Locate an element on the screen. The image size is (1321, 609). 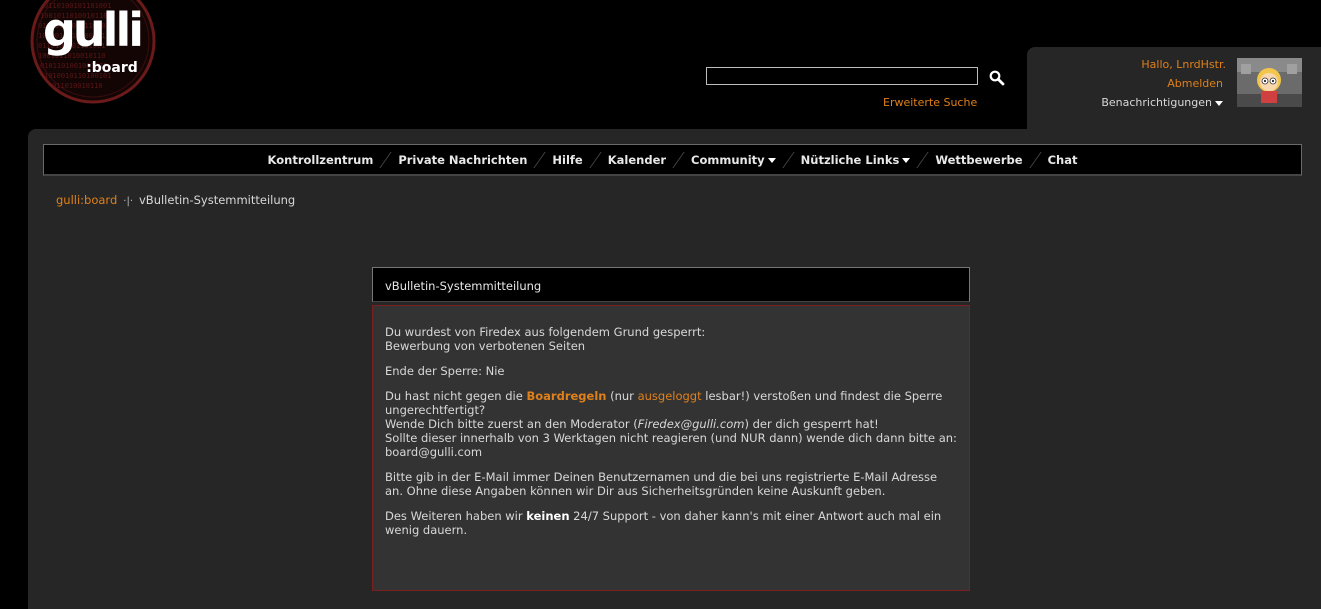
svg-text: gulli is located at coordinates (92, 30).